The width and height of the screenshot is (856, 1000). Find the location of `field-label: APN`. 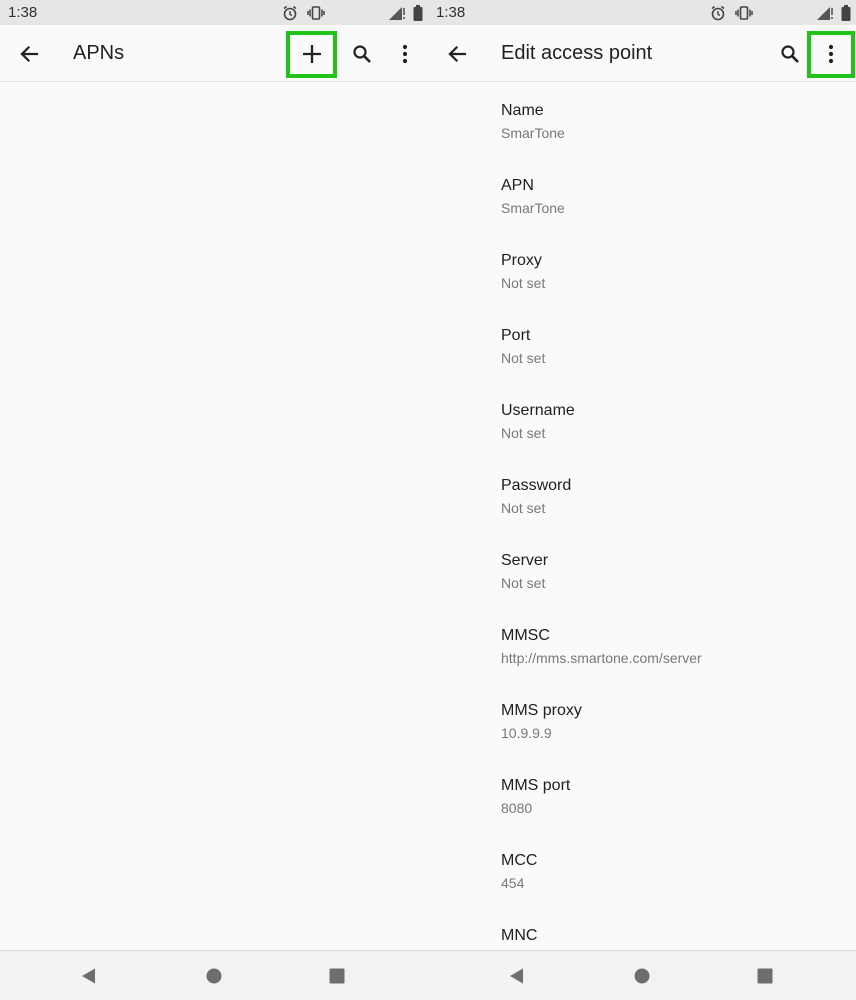

field-label: APN is located at coordinates (517, 185).